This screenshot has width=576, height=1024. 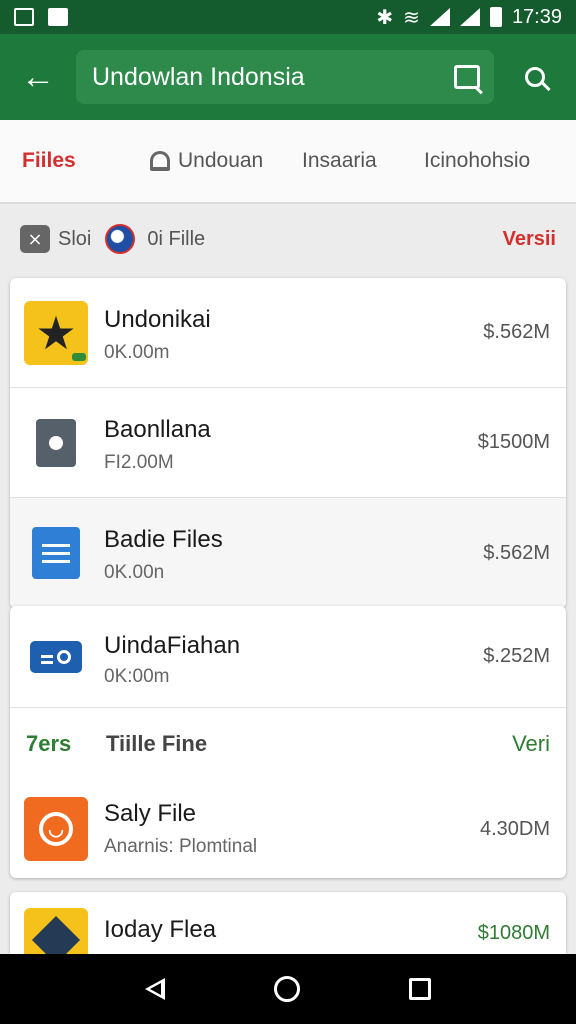 I want to click on status-bar: ✱ ≋ 17:39, so click(x=288, y=17).